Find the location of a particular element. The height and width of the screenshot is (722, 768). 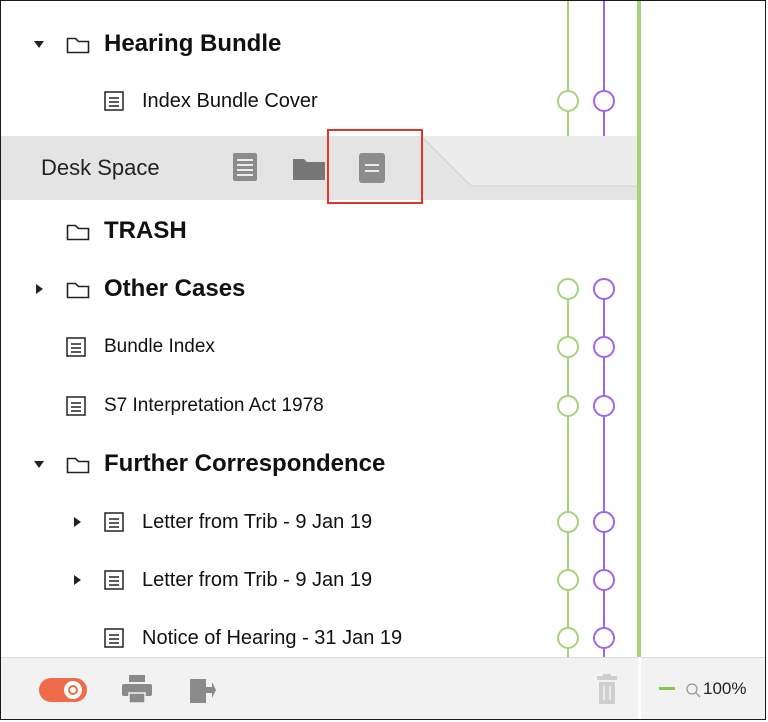

tree-row-bundle-index: Bundle Index is located at coordinates (319, 347).